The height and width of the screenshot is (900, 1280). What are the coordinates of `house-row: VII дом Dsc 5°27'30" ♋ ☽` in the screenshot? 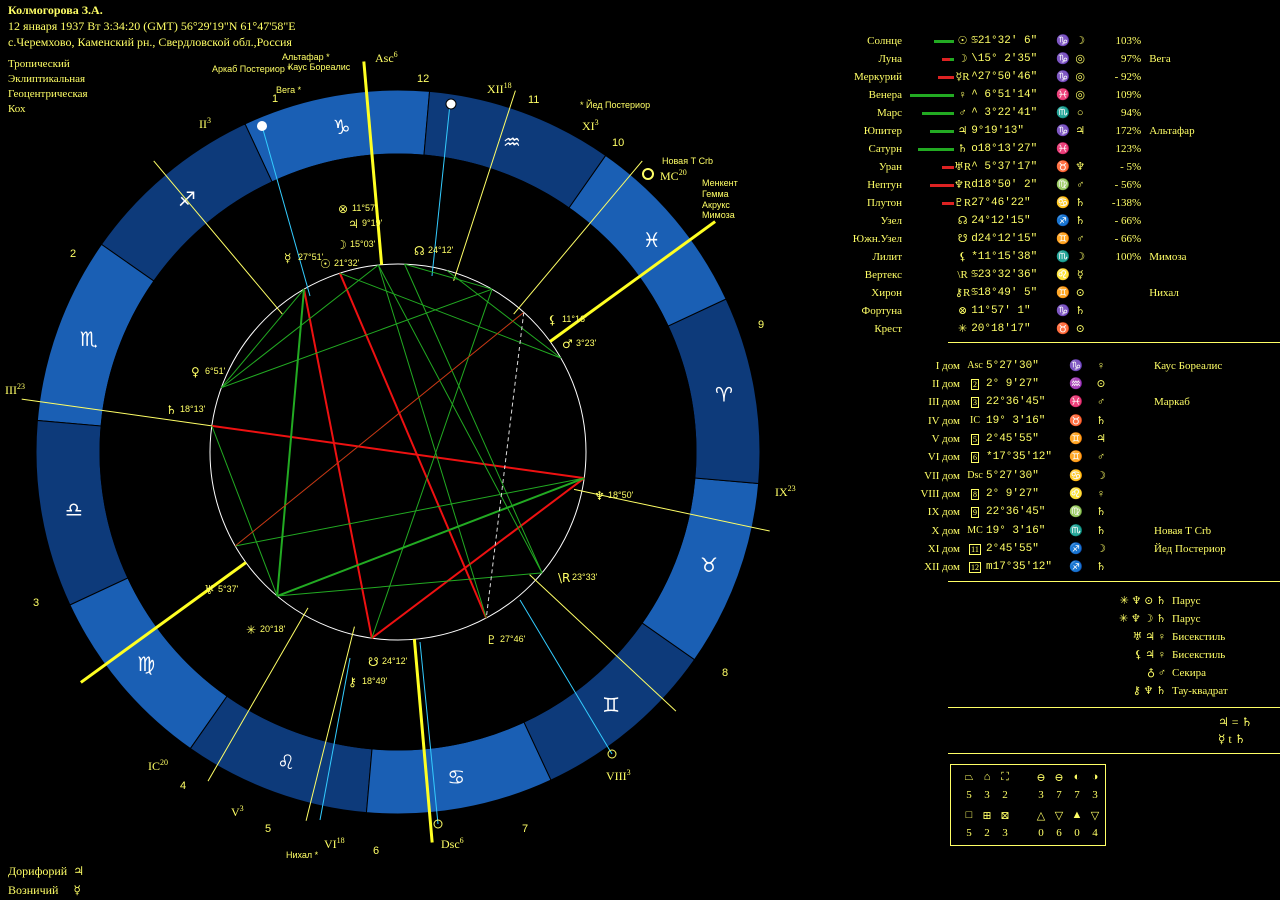 It's located at (1082, 475).